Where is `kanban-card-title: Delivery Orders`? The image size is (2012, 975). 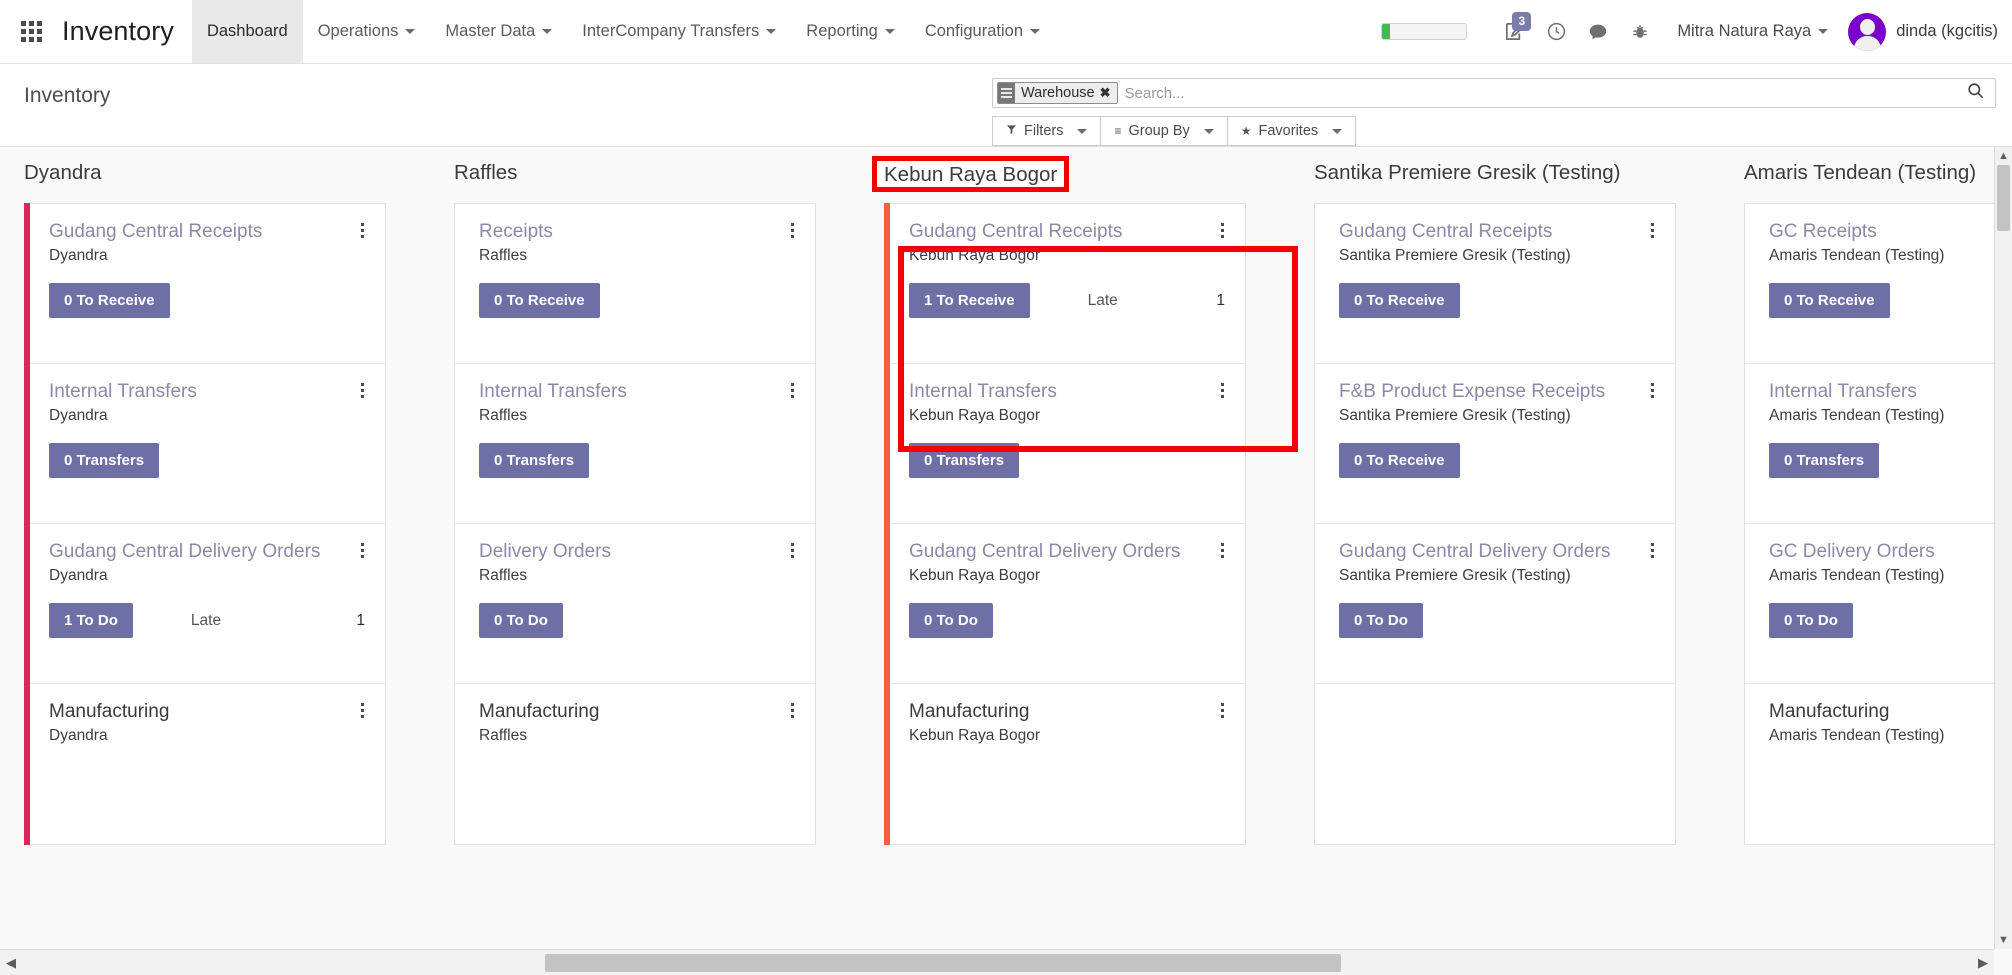
kanban-card-title: Delivery Orders is located at coordinates (638, 552).